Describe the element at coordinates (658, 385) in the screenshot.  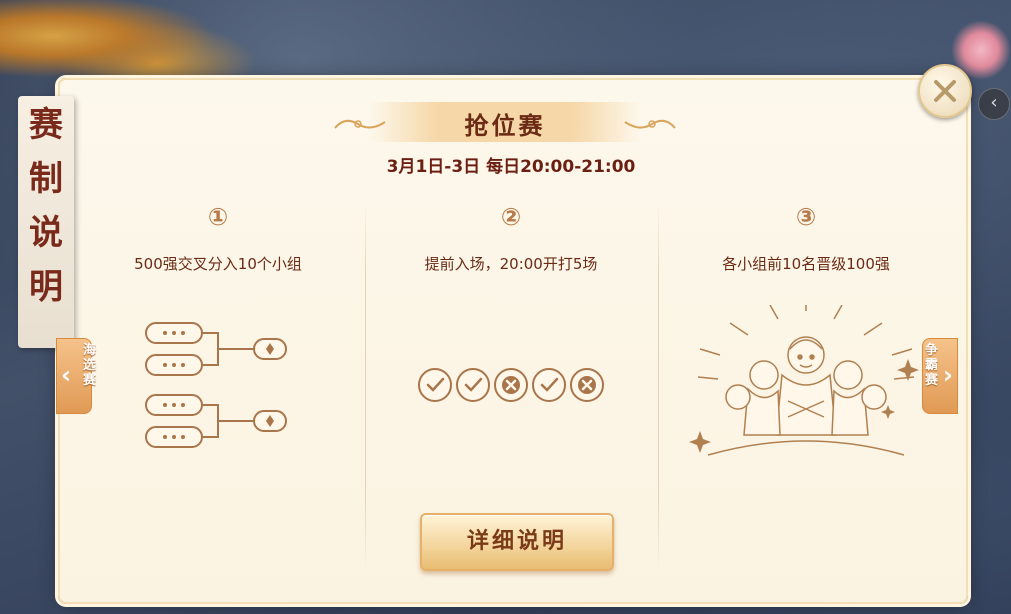
I see `column-divider` at that location.